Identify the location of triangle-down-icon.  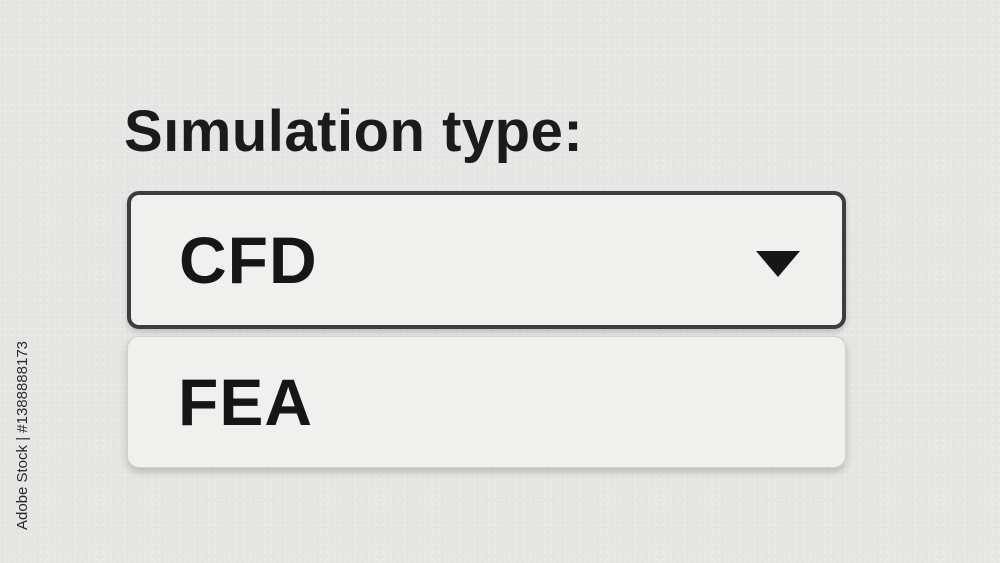
(778, 264).